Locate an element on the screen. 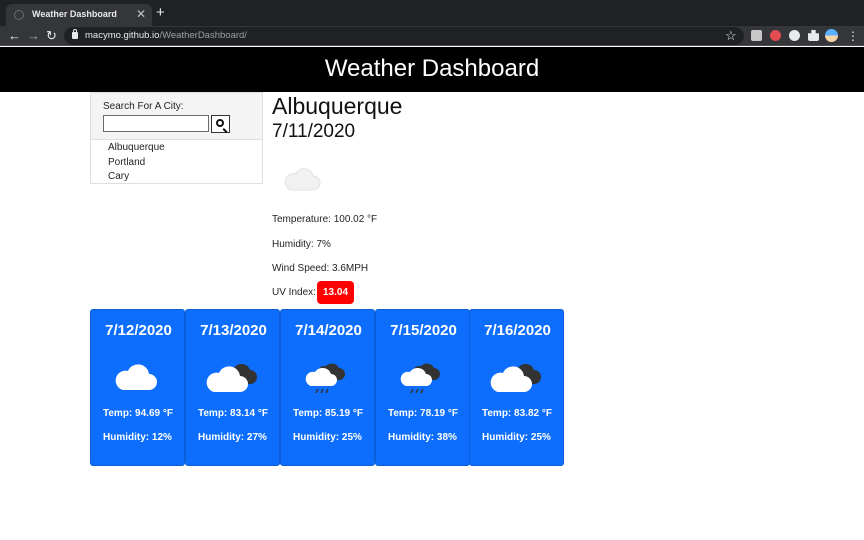 This screenshot has height=540, width=864. browser-tab: Weather Dashboard ✕ is located at coordinates (79, 15).